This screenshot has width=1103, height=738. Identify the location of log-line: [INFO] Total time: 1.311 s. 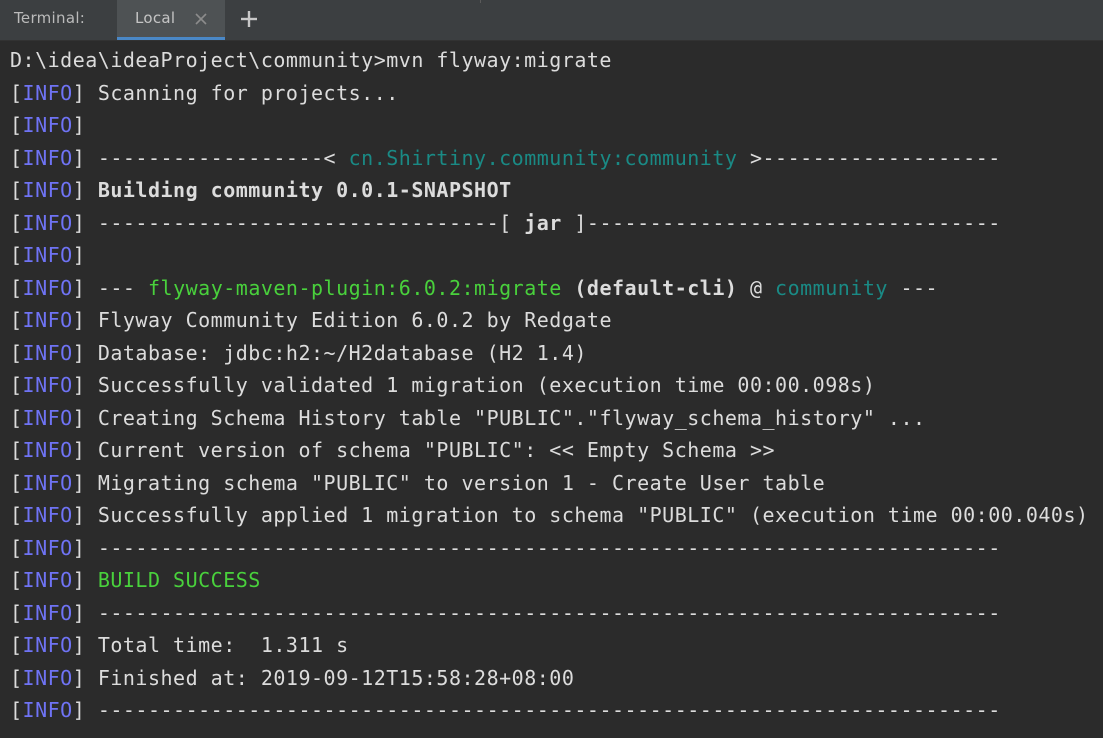
(179, 645).